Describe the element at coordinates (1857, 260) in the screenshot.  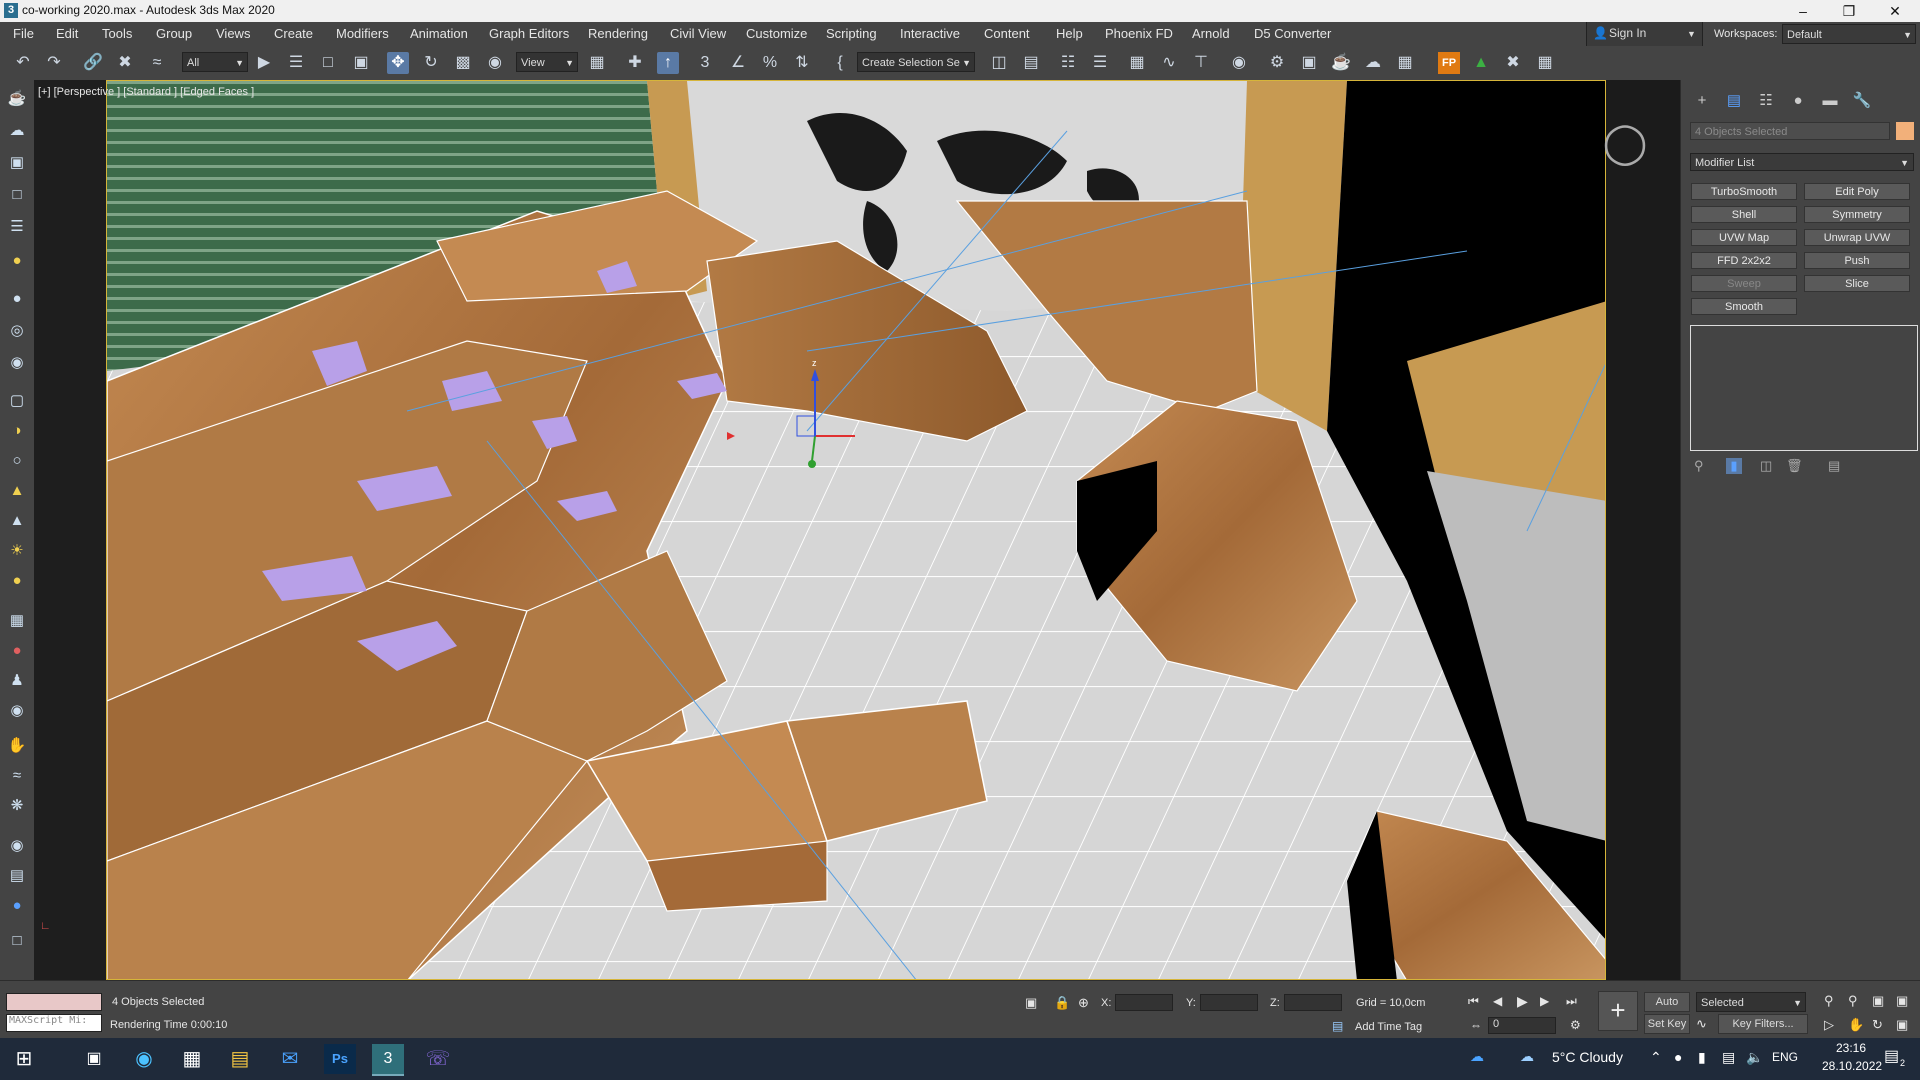
I see `push-button: Push` at that location.